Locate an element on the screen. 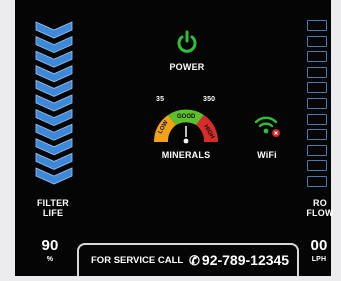 The width and height of the screenshot is (341, 281). filter-life-value: 90 is located at coordinates (50, 245).